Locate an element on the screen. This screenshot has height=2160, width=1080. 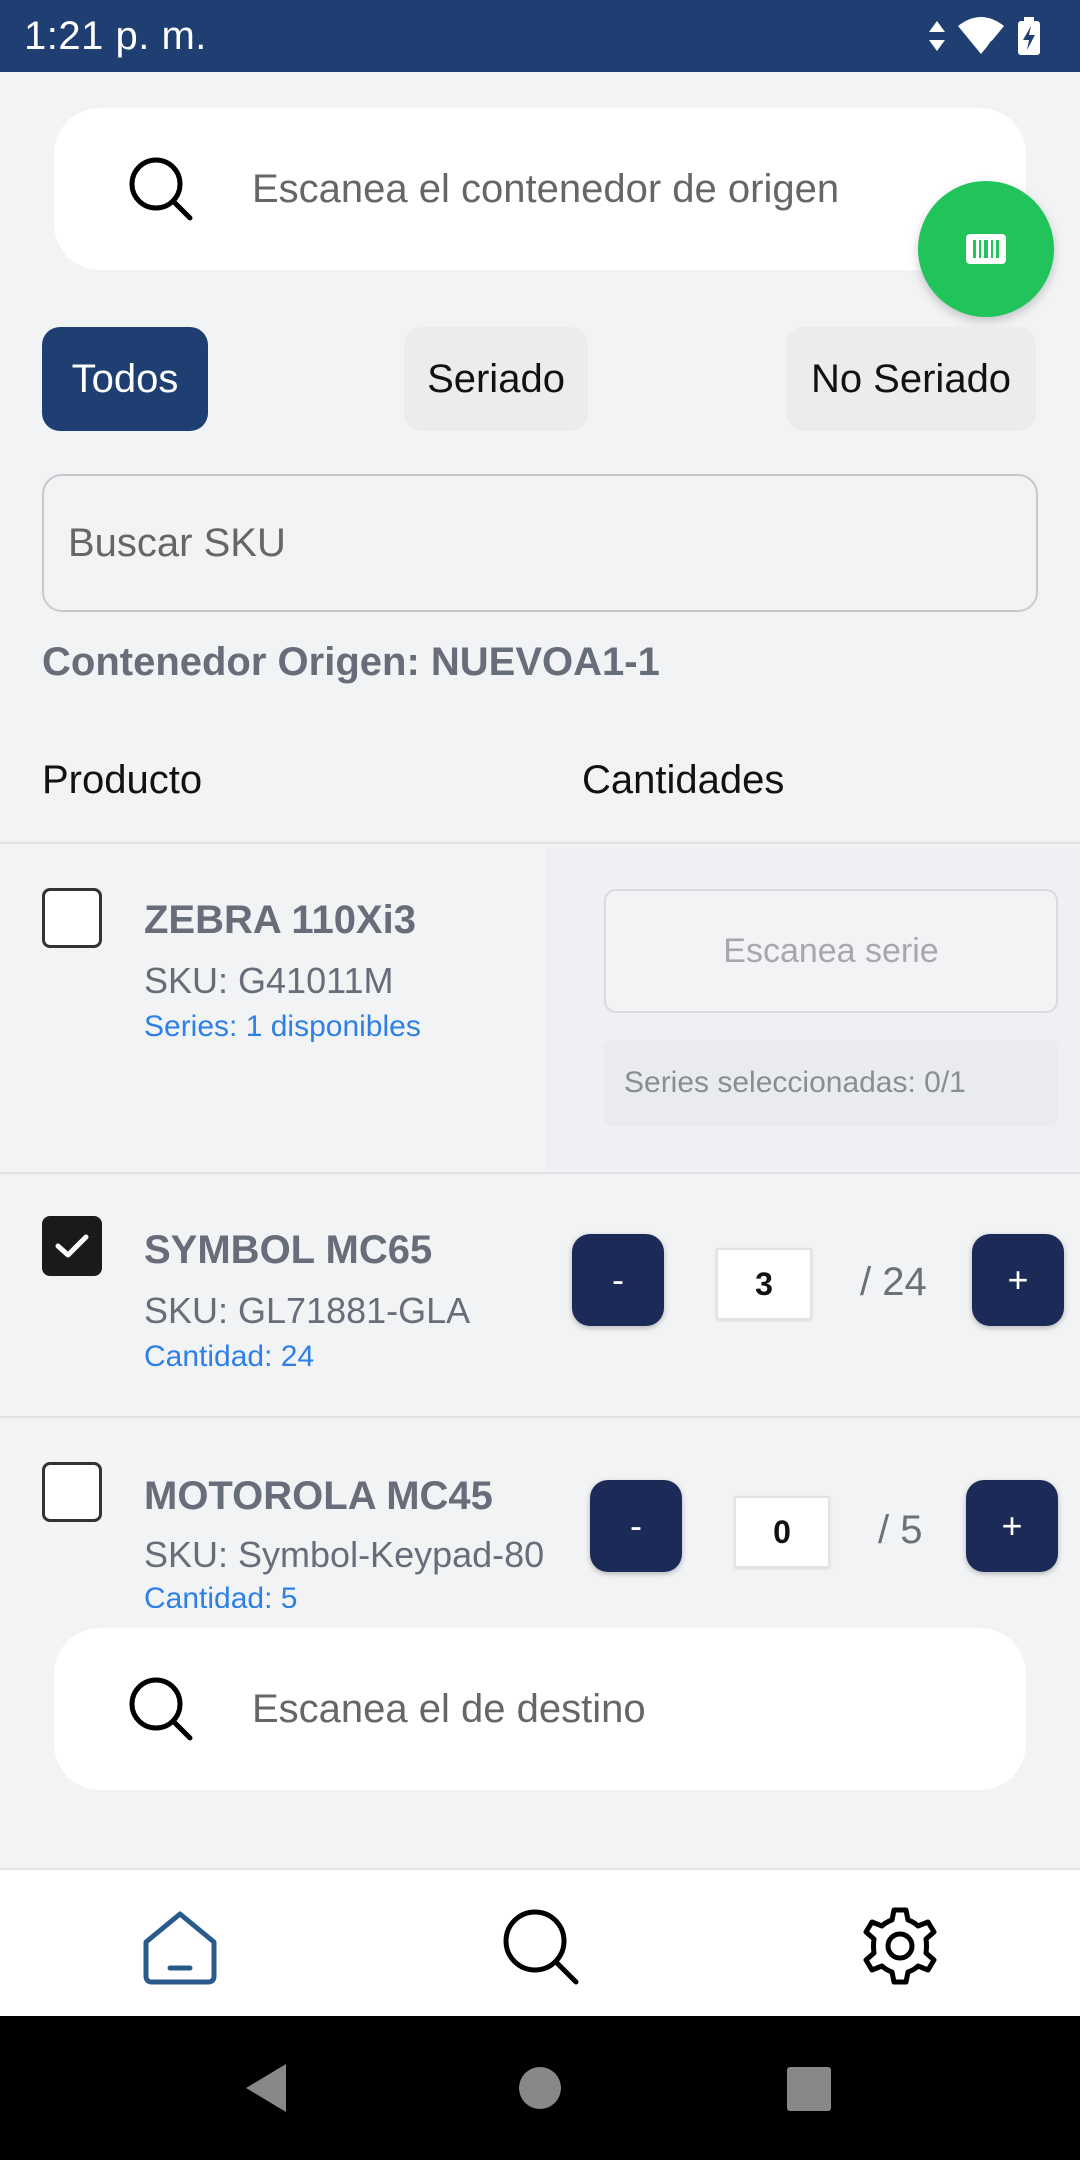
destination-search-bar: Escanea el de destino is located at coordinates (540, 1709).